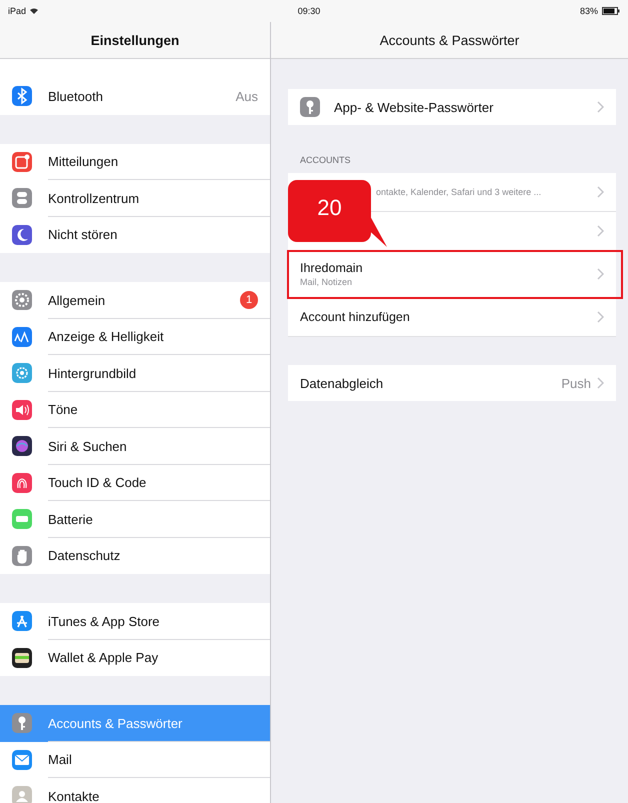 The height and width of the screenshot is (803, 628). I want to click on account-subtitle: Mail, Notizen, so click(327, 282).